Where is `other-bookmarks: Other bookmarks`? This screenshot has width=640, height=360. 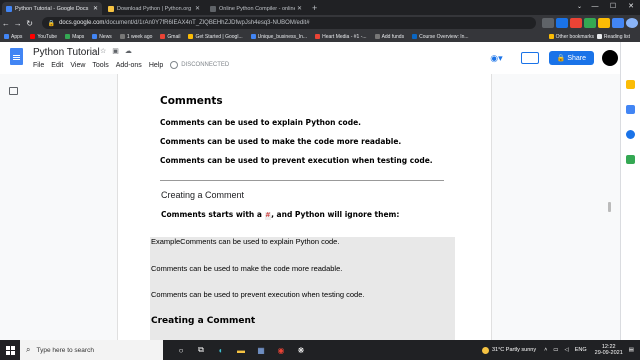 other-bookmarks: Other bookmarks is located at coordinates (571, 36).